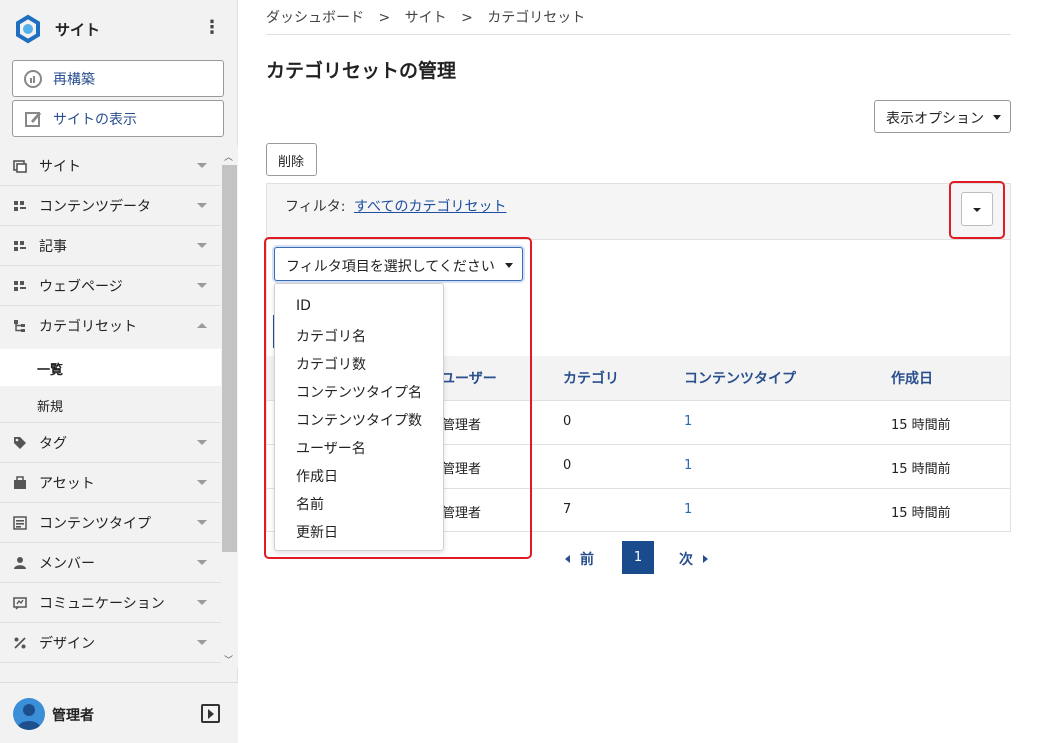 The height and width of the screenshot is (743, 1039). Describe the element at coordinates (20, 643) in the screenshot. I see `design-icon` at that location.